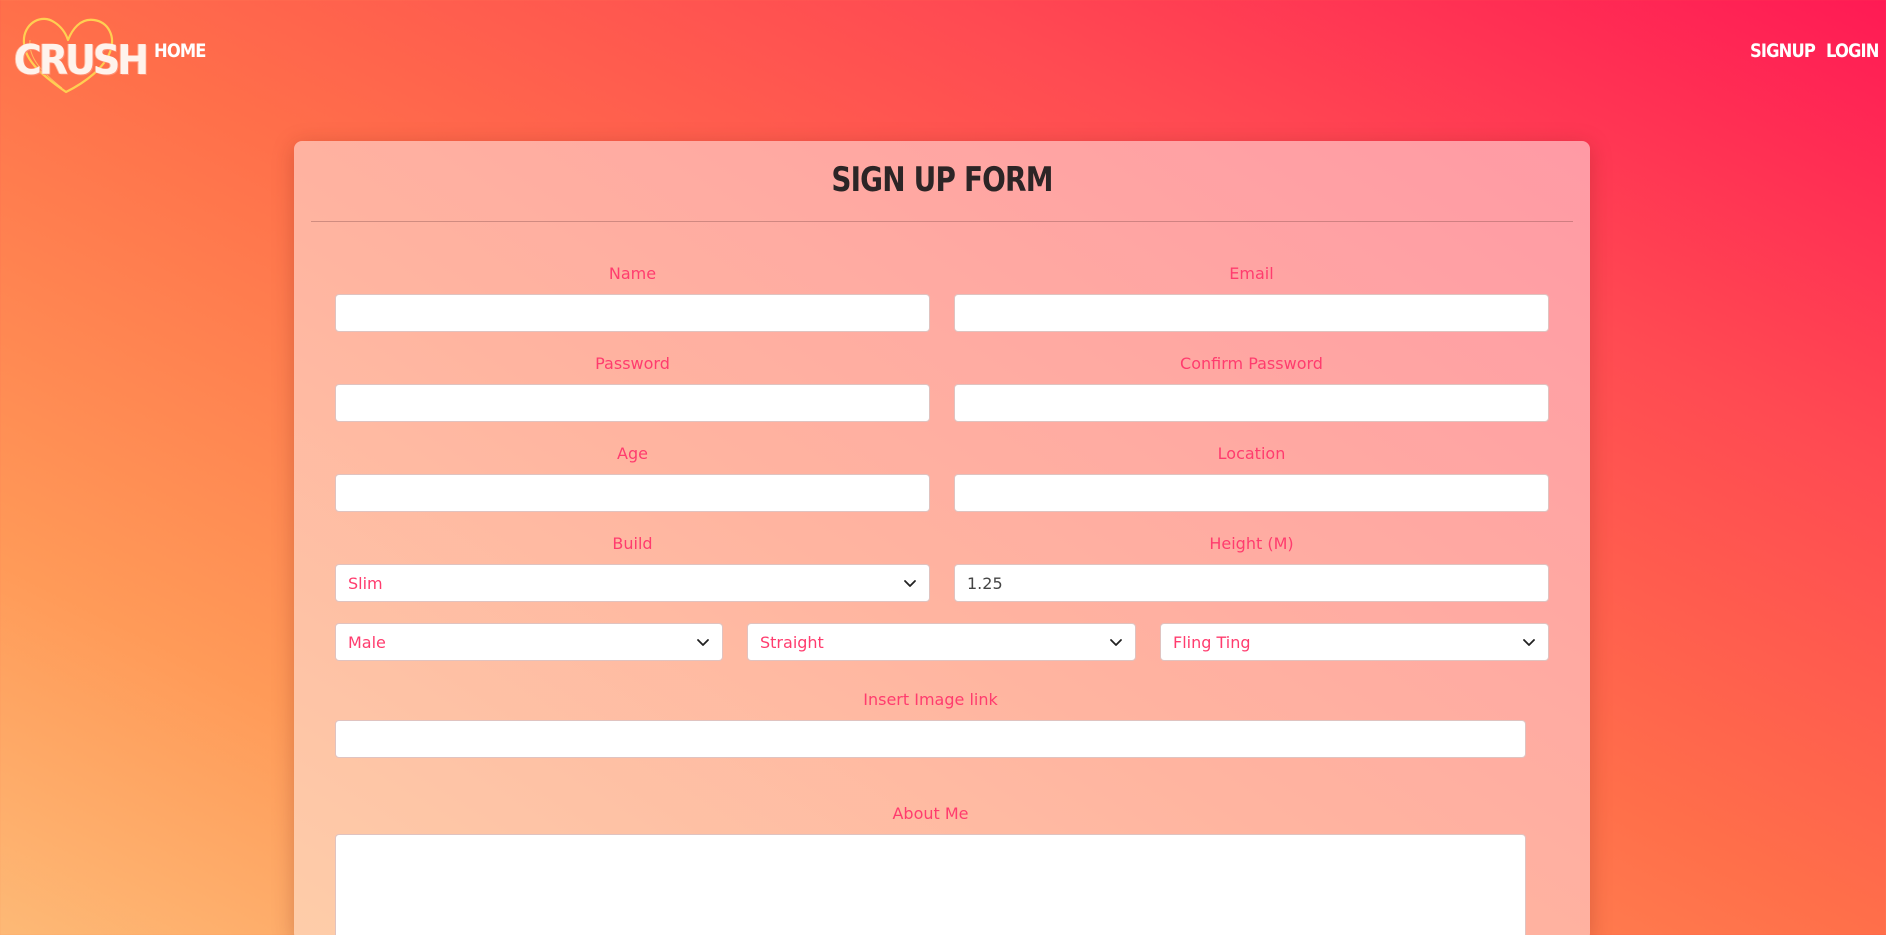  Describe the element at coordinates (1251, 403) in the screenshot. I see `confirm-password-input` at that location.